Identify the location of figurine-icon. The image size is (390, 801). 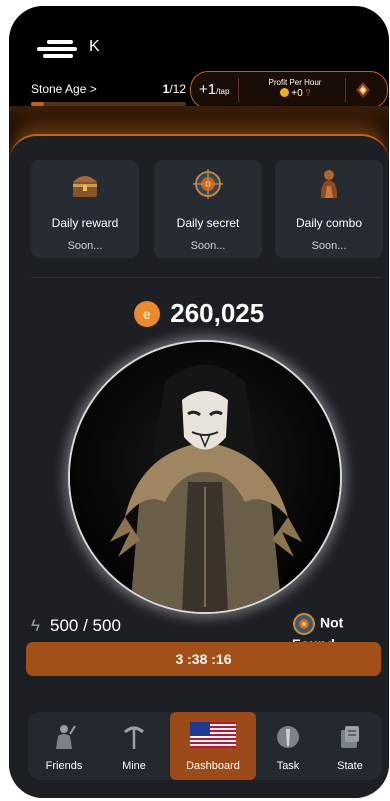
(329, 184).